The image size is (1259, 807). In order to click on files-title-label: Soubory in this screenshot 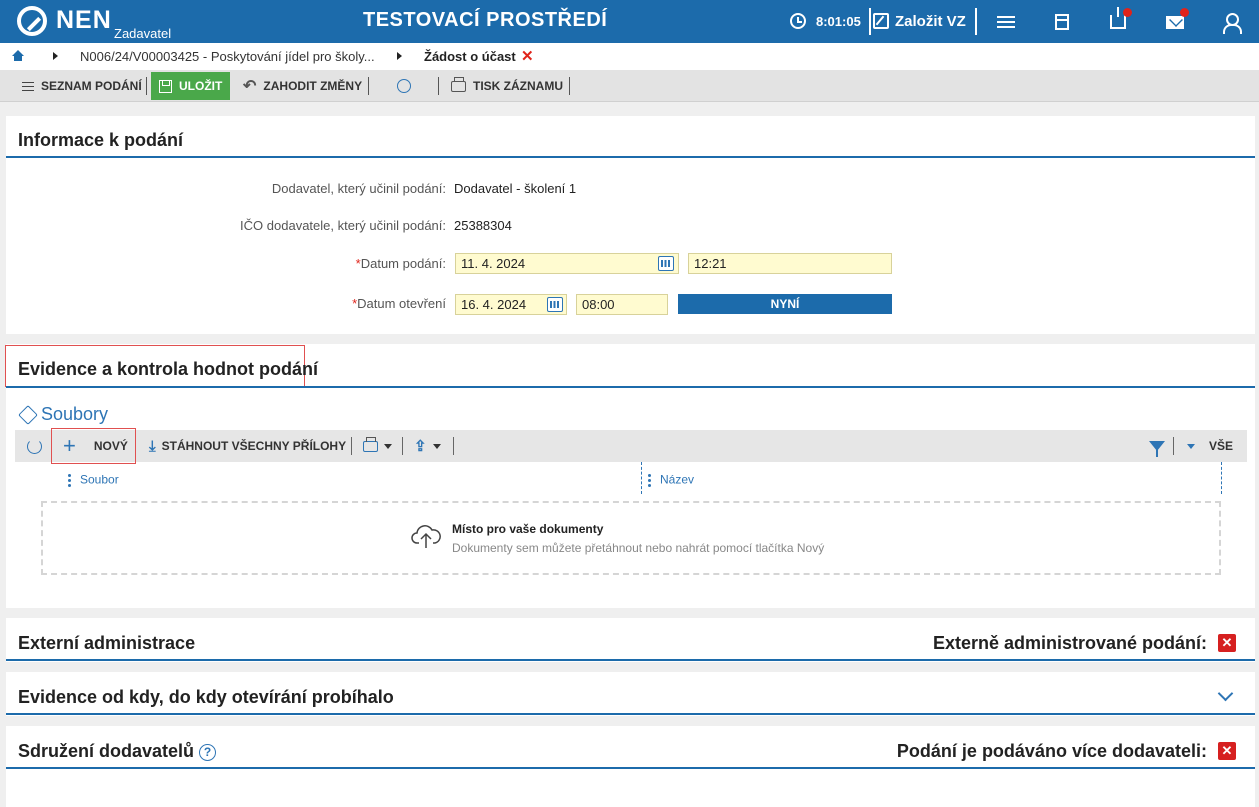, I will do `click(75, 414)`.